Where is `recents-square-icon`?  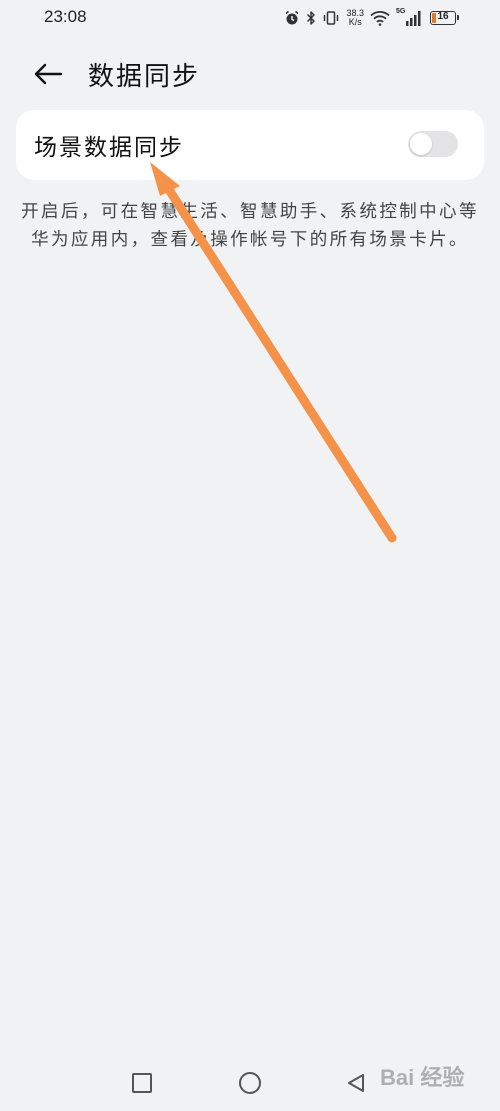 recents-square-icon is located at coordinates (142, 1083).